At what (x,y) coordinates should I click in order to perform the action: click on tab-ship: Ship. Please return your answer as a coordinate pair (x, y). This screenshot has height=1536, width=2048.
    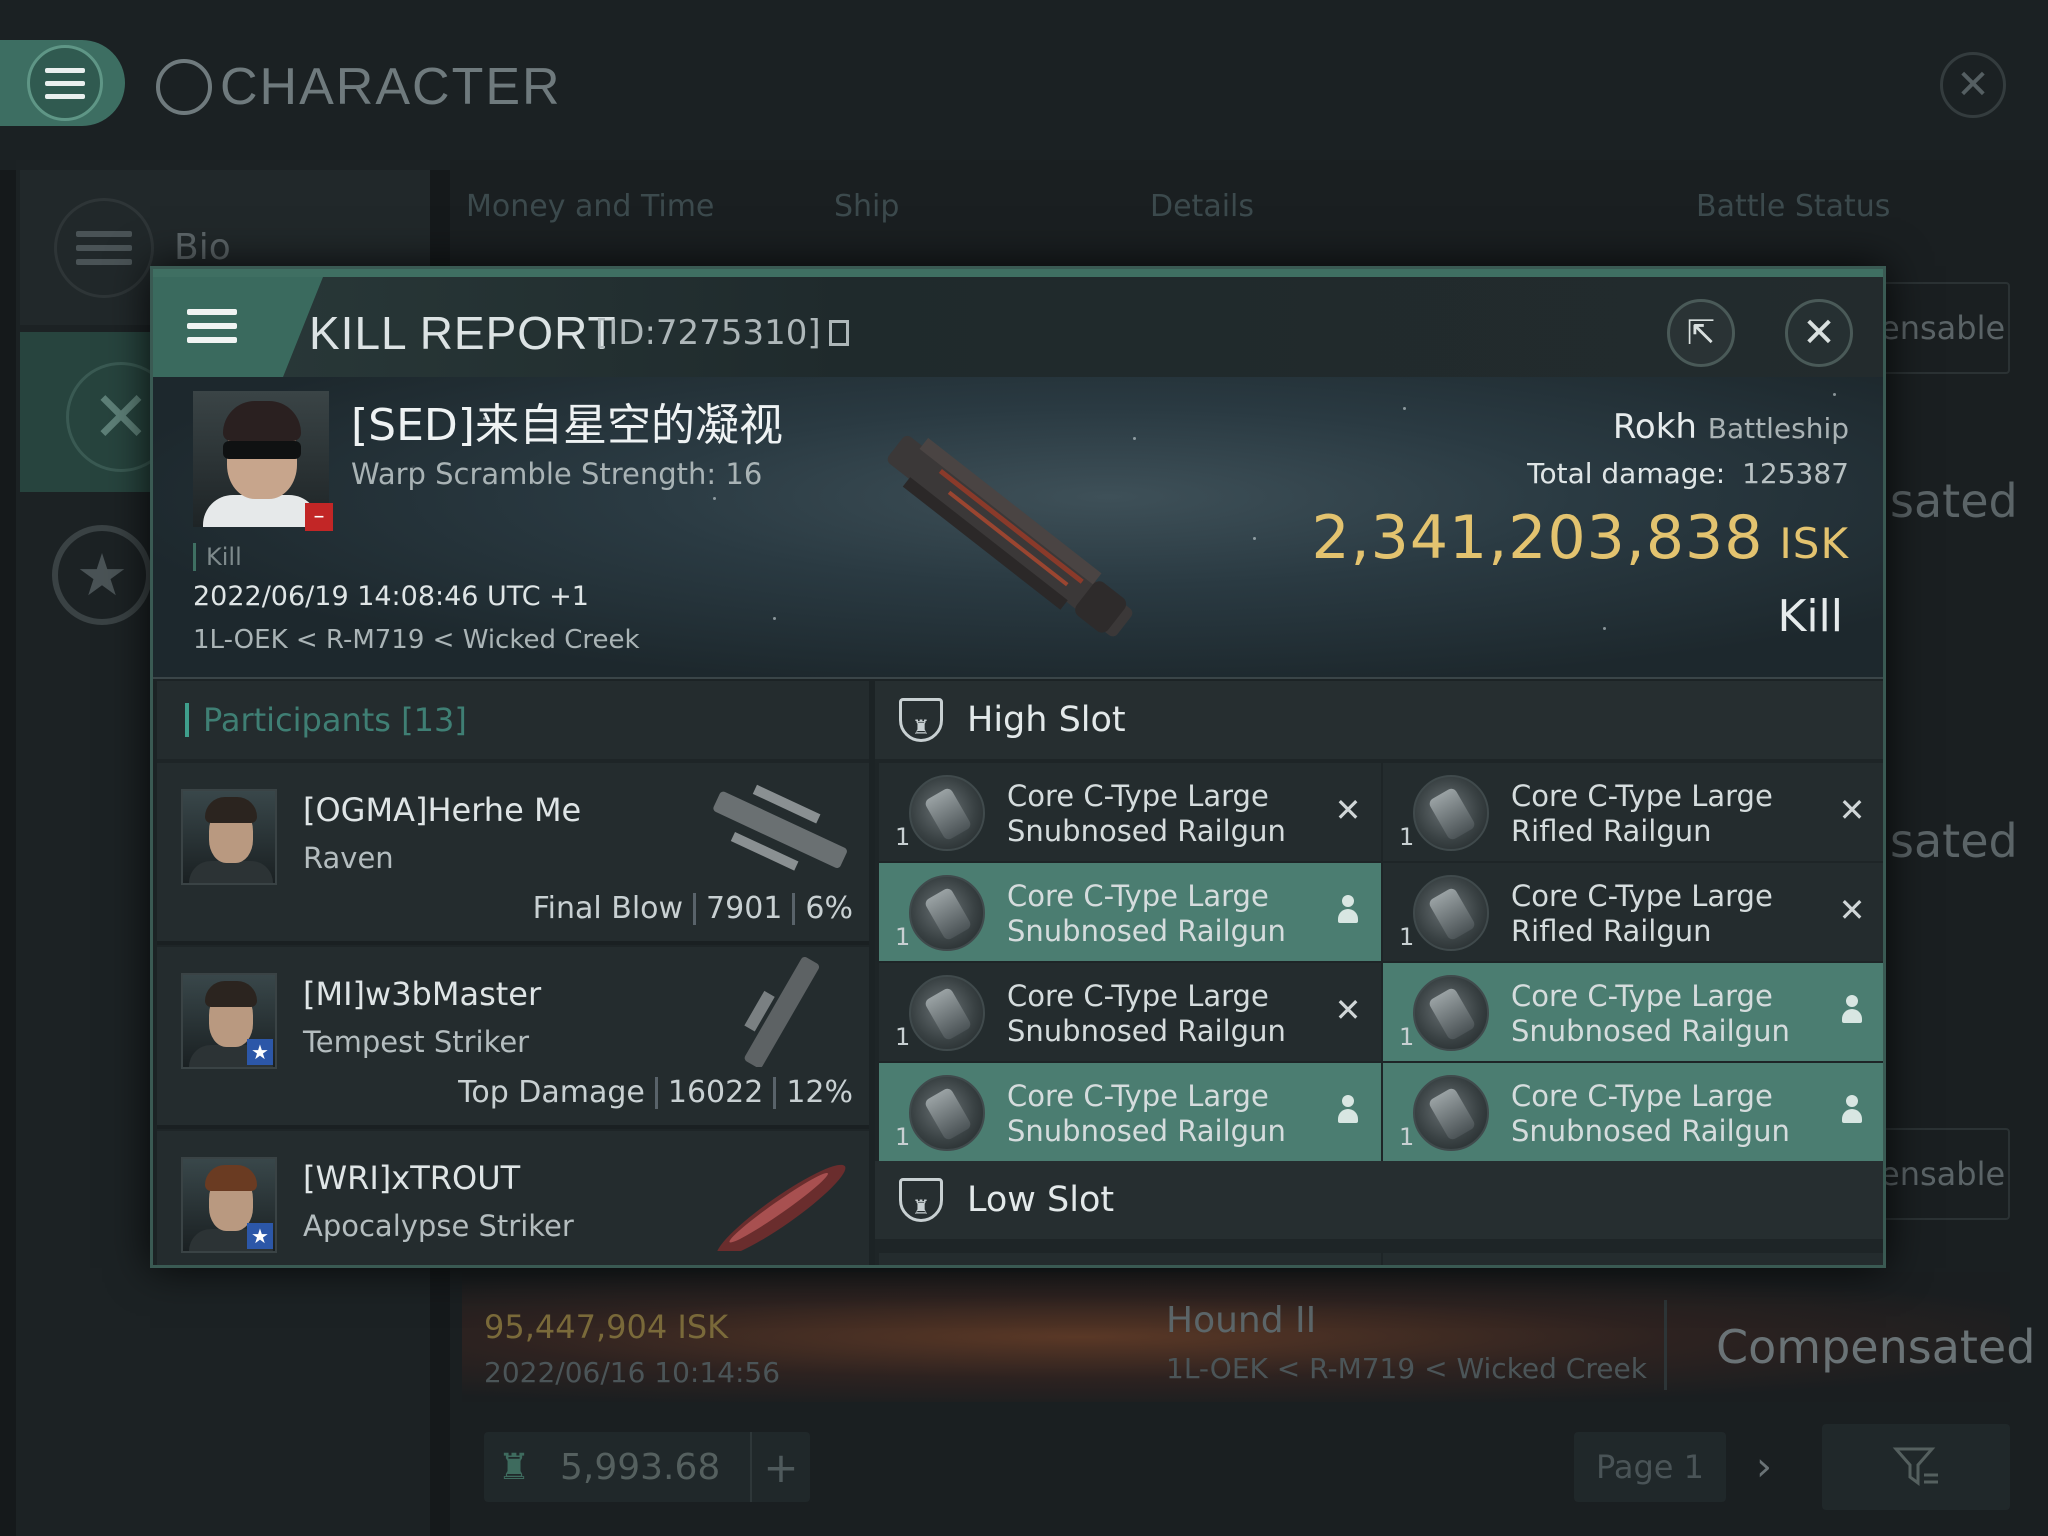
    Looking at the image, I should click on (866, 206).